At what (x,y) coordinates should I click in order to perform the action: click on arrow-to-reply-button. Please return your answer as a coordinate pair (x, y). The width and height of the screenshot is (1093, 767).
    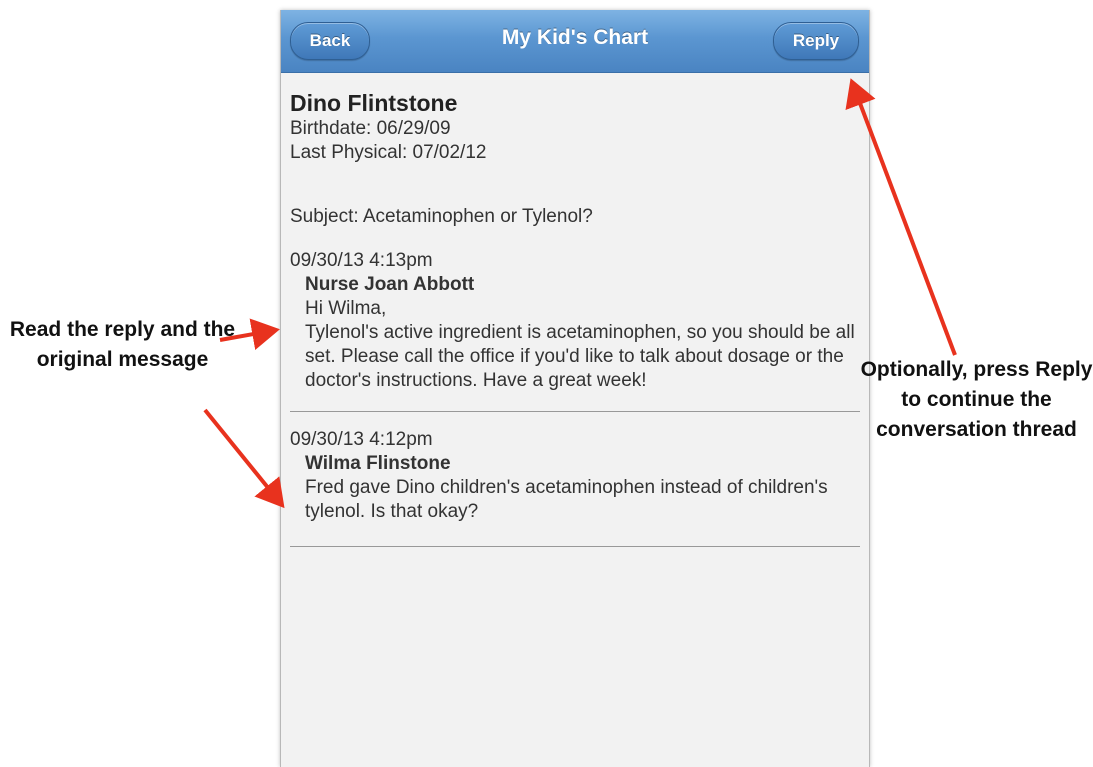
    Looking at the image, I should click on (901, 217).